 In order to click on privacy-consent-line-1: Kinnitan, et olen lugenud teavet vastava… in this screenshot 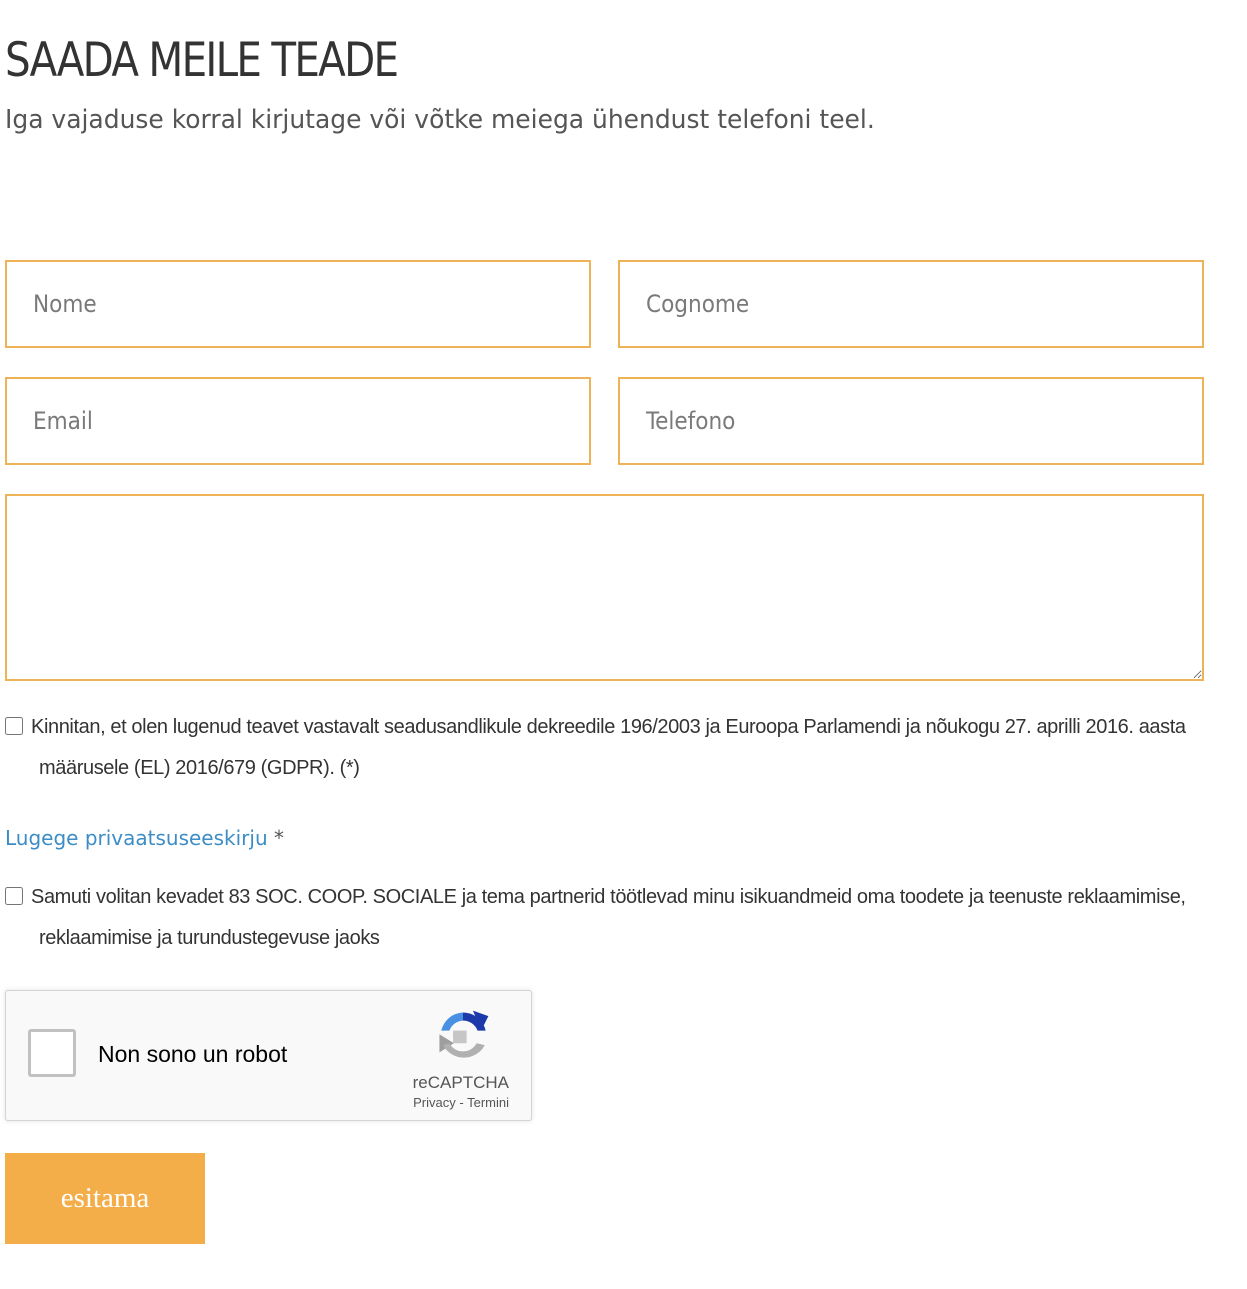, I will do `click(608, 727)`.